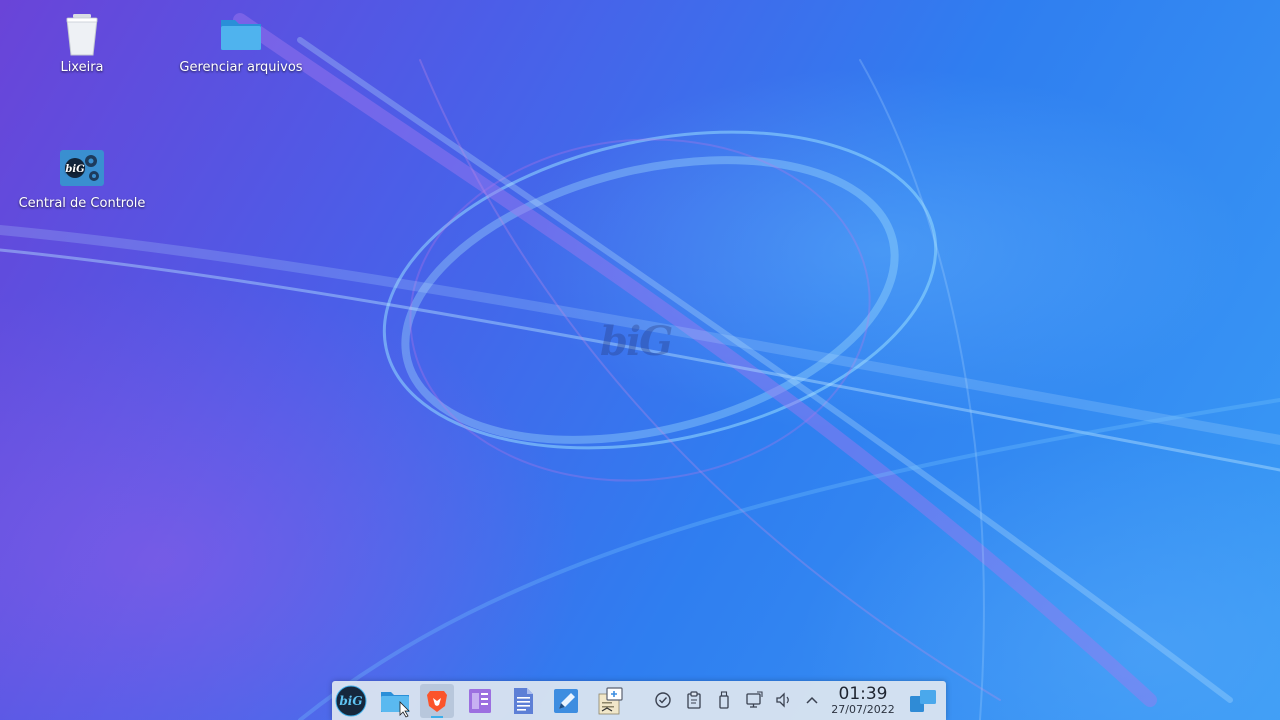 The height and width of the screenshot is (720, 1280). What do you see at coordinates (437, 717) in the screenshot?
I see `active-indicator` at bounding box center [437, 717].